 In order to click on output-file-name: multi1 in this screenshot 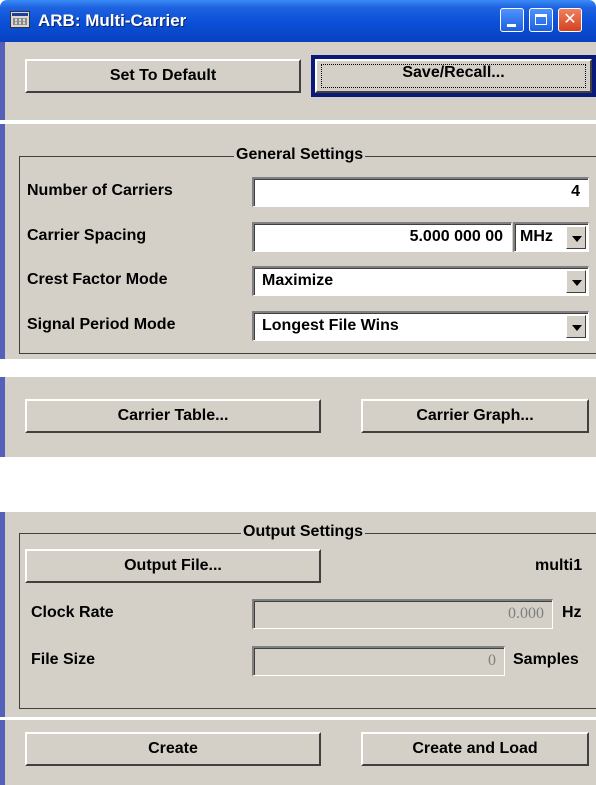, I will do `click(559, 565)`.